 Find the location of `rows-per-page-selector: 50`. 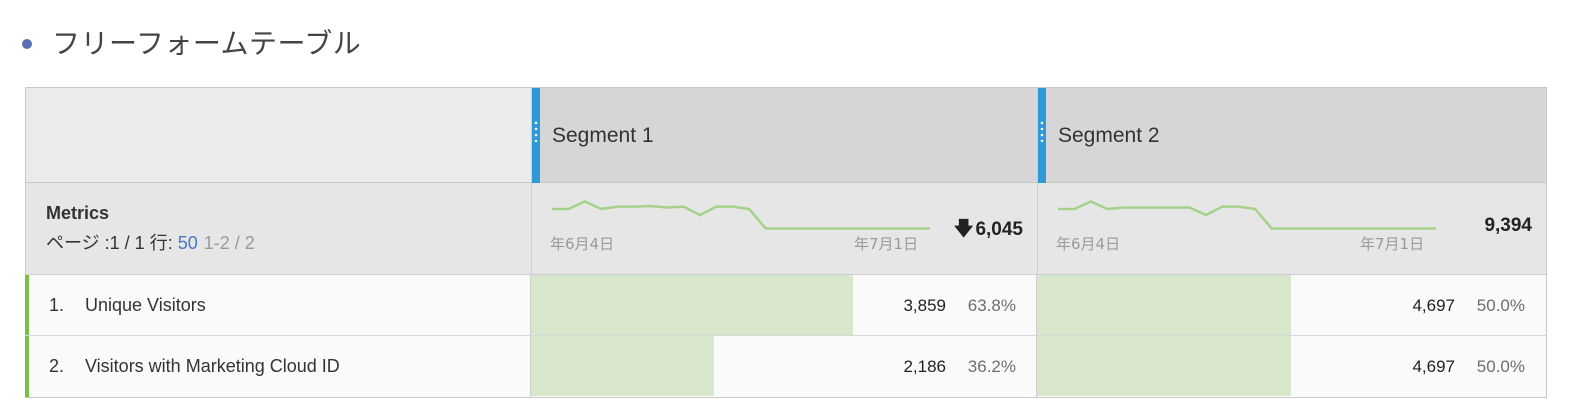

rows-per-page-selector: 50 is located at coordinates (188, 243).